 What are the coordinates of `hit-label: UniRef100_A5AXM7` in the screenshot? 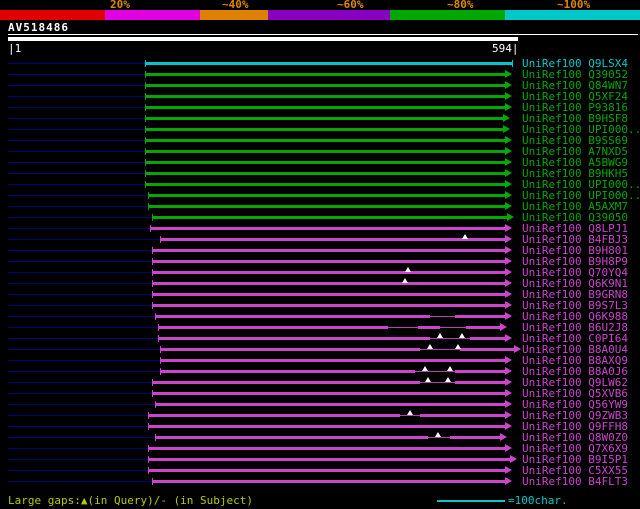 It's located at (575, 206).